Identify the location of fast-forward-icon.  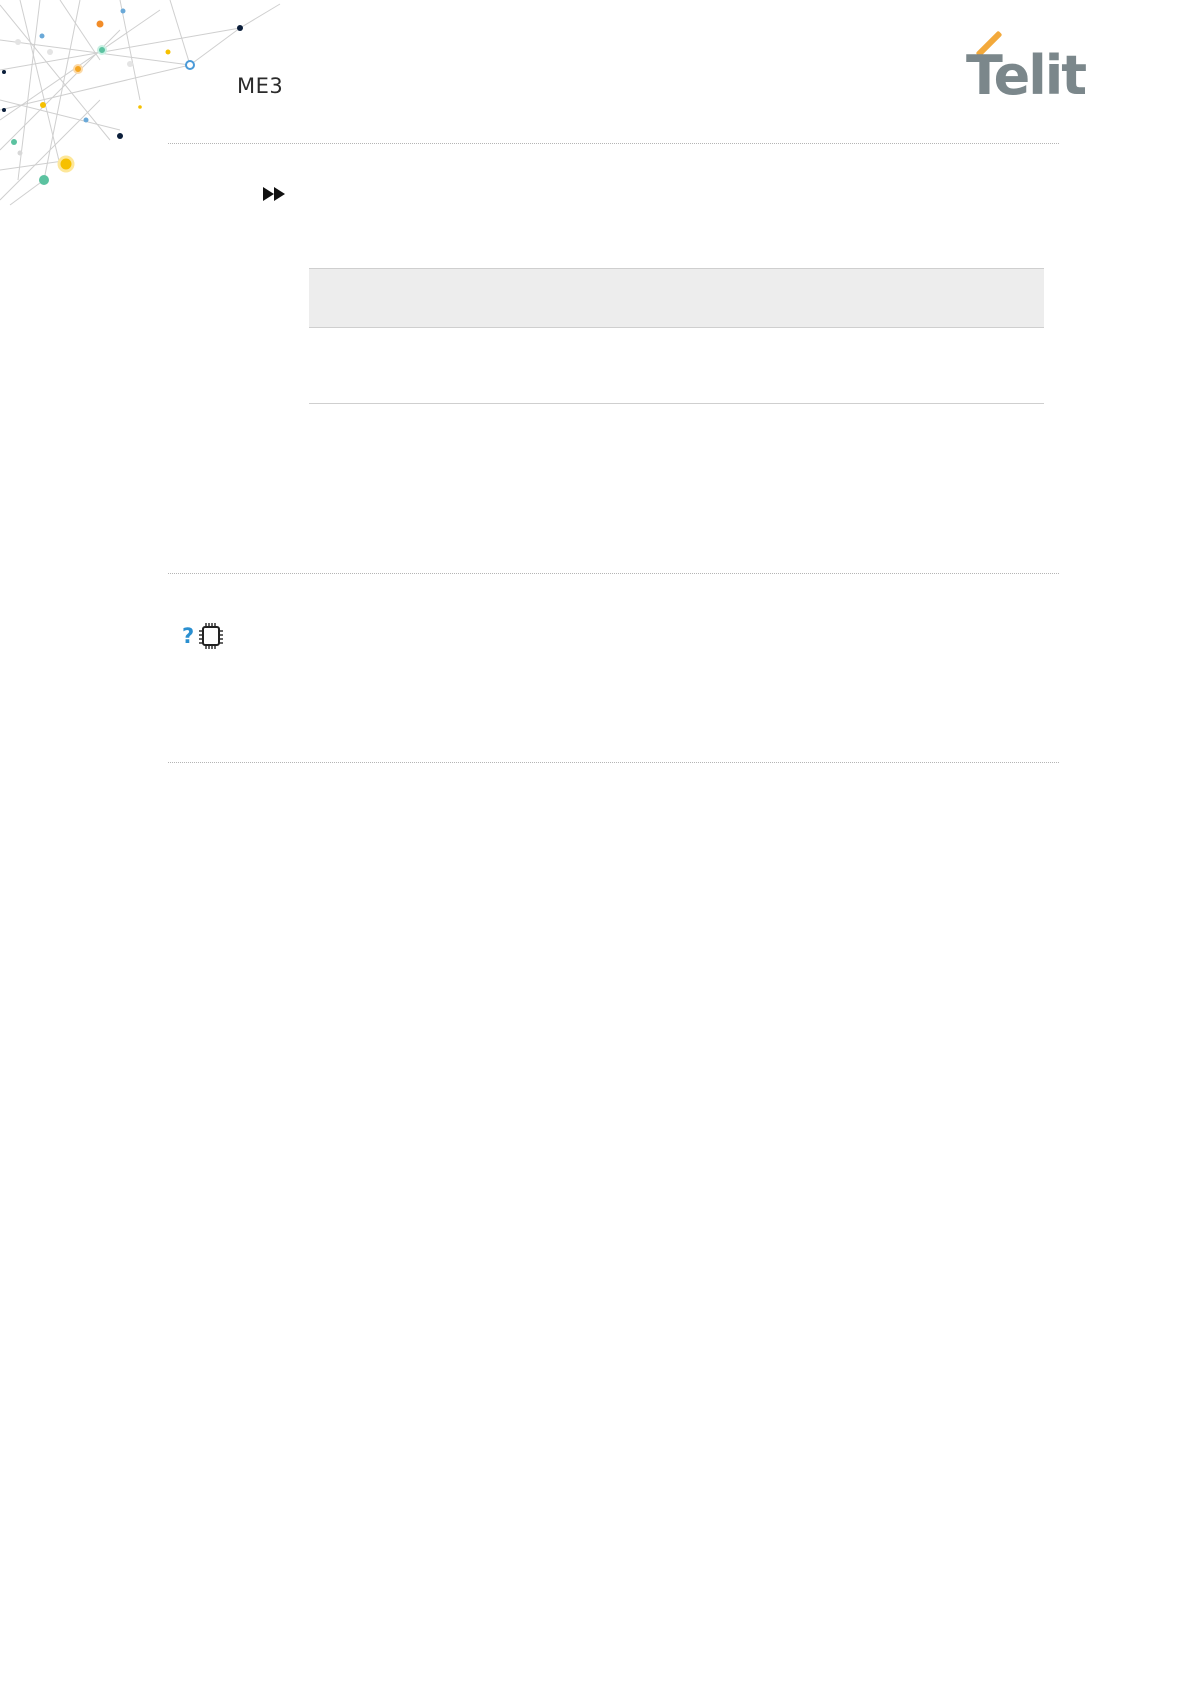
(274, 194).